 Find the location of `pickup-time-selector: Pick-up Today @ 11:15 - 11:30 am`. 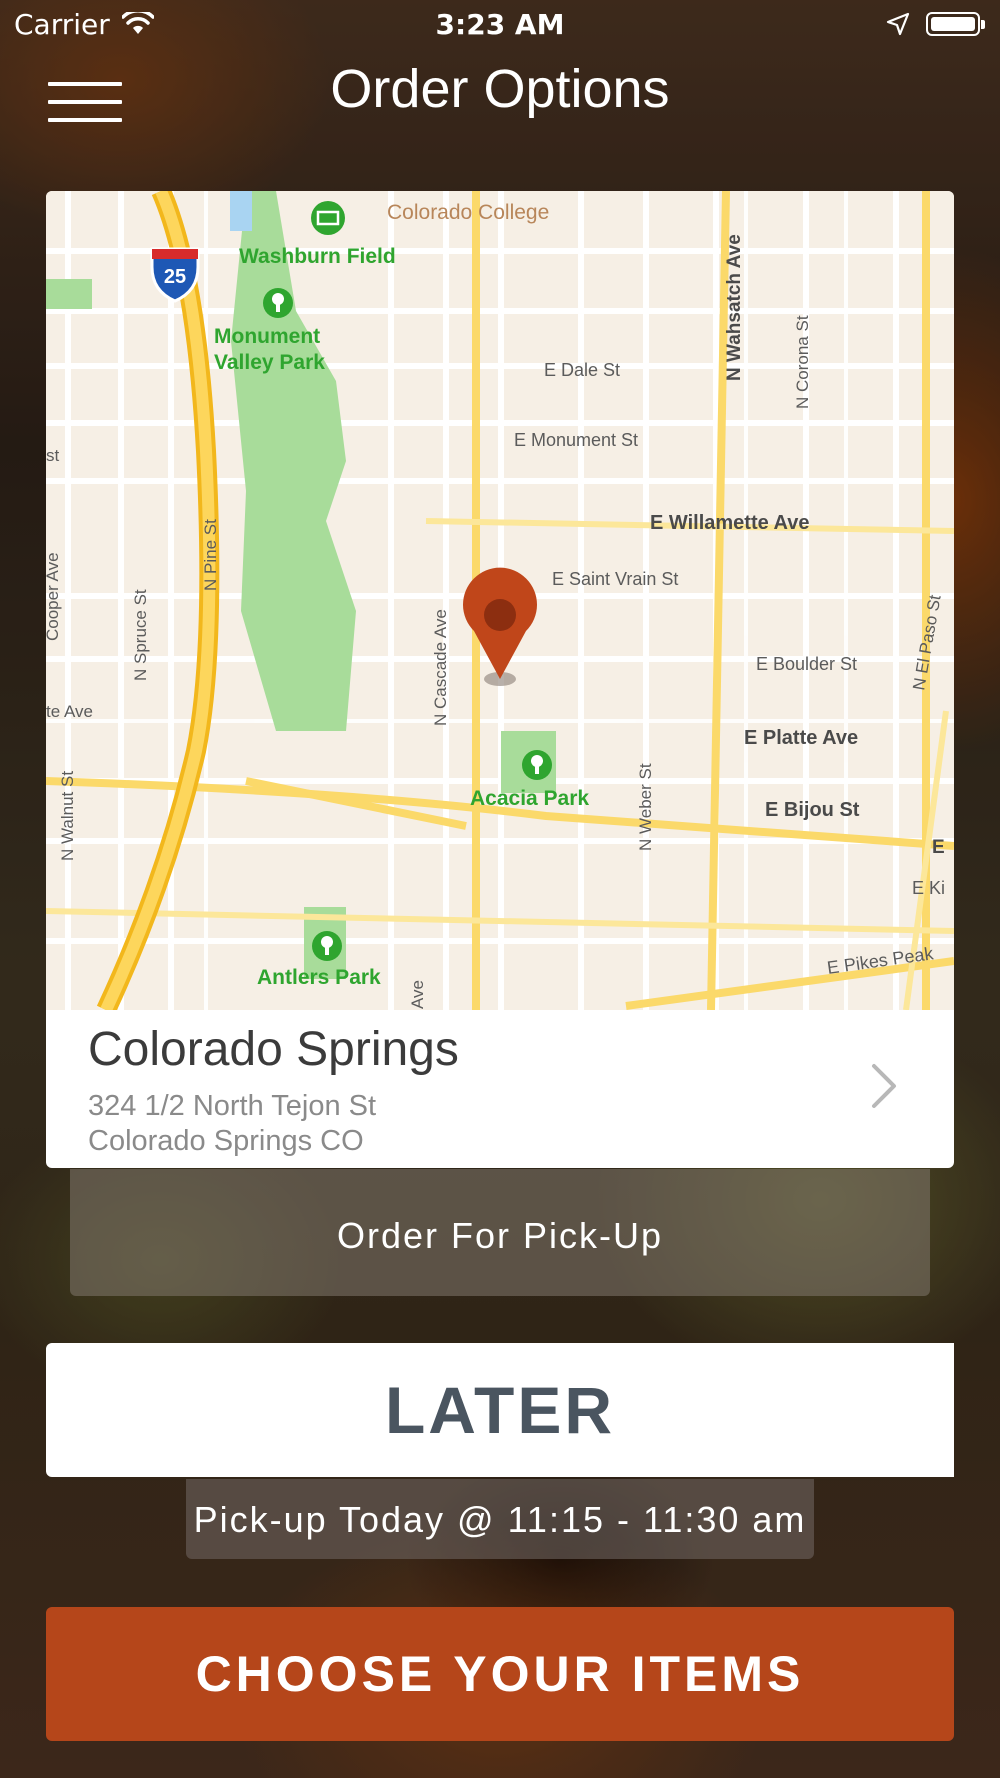

pickup-time-selector: Pick-up Today @ 11:15 - 11:30 am is located at coordinates (500, 1519).